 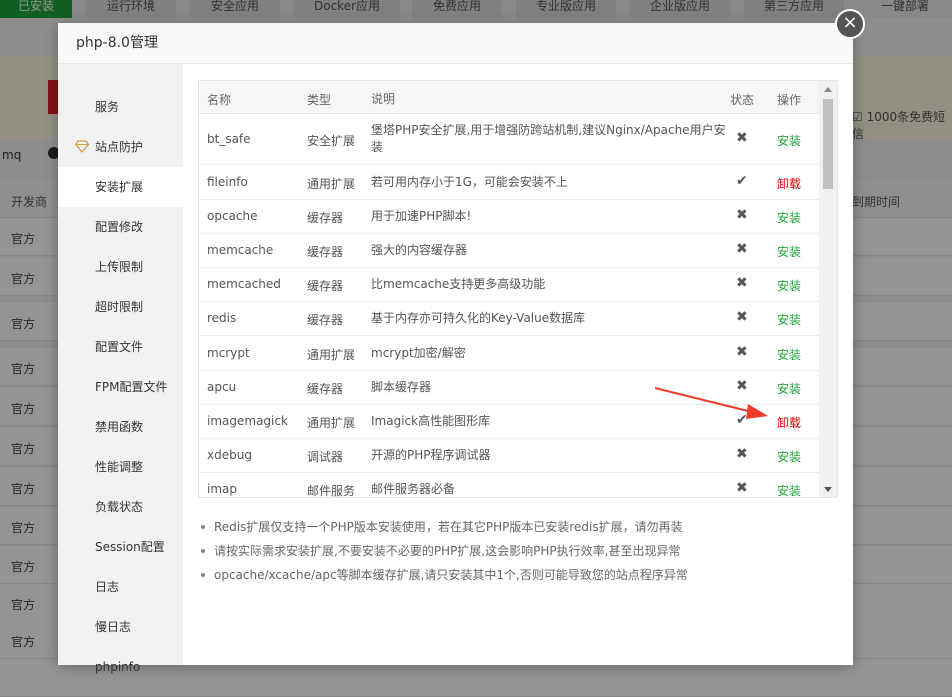 What do you see at coordinates (509, 319) in the screenshot?
I see `table-row: redis 缓存器 基于内存亦可持久化的Key-Value数据库 ✖ 安装` at bounding box center [509, 319].